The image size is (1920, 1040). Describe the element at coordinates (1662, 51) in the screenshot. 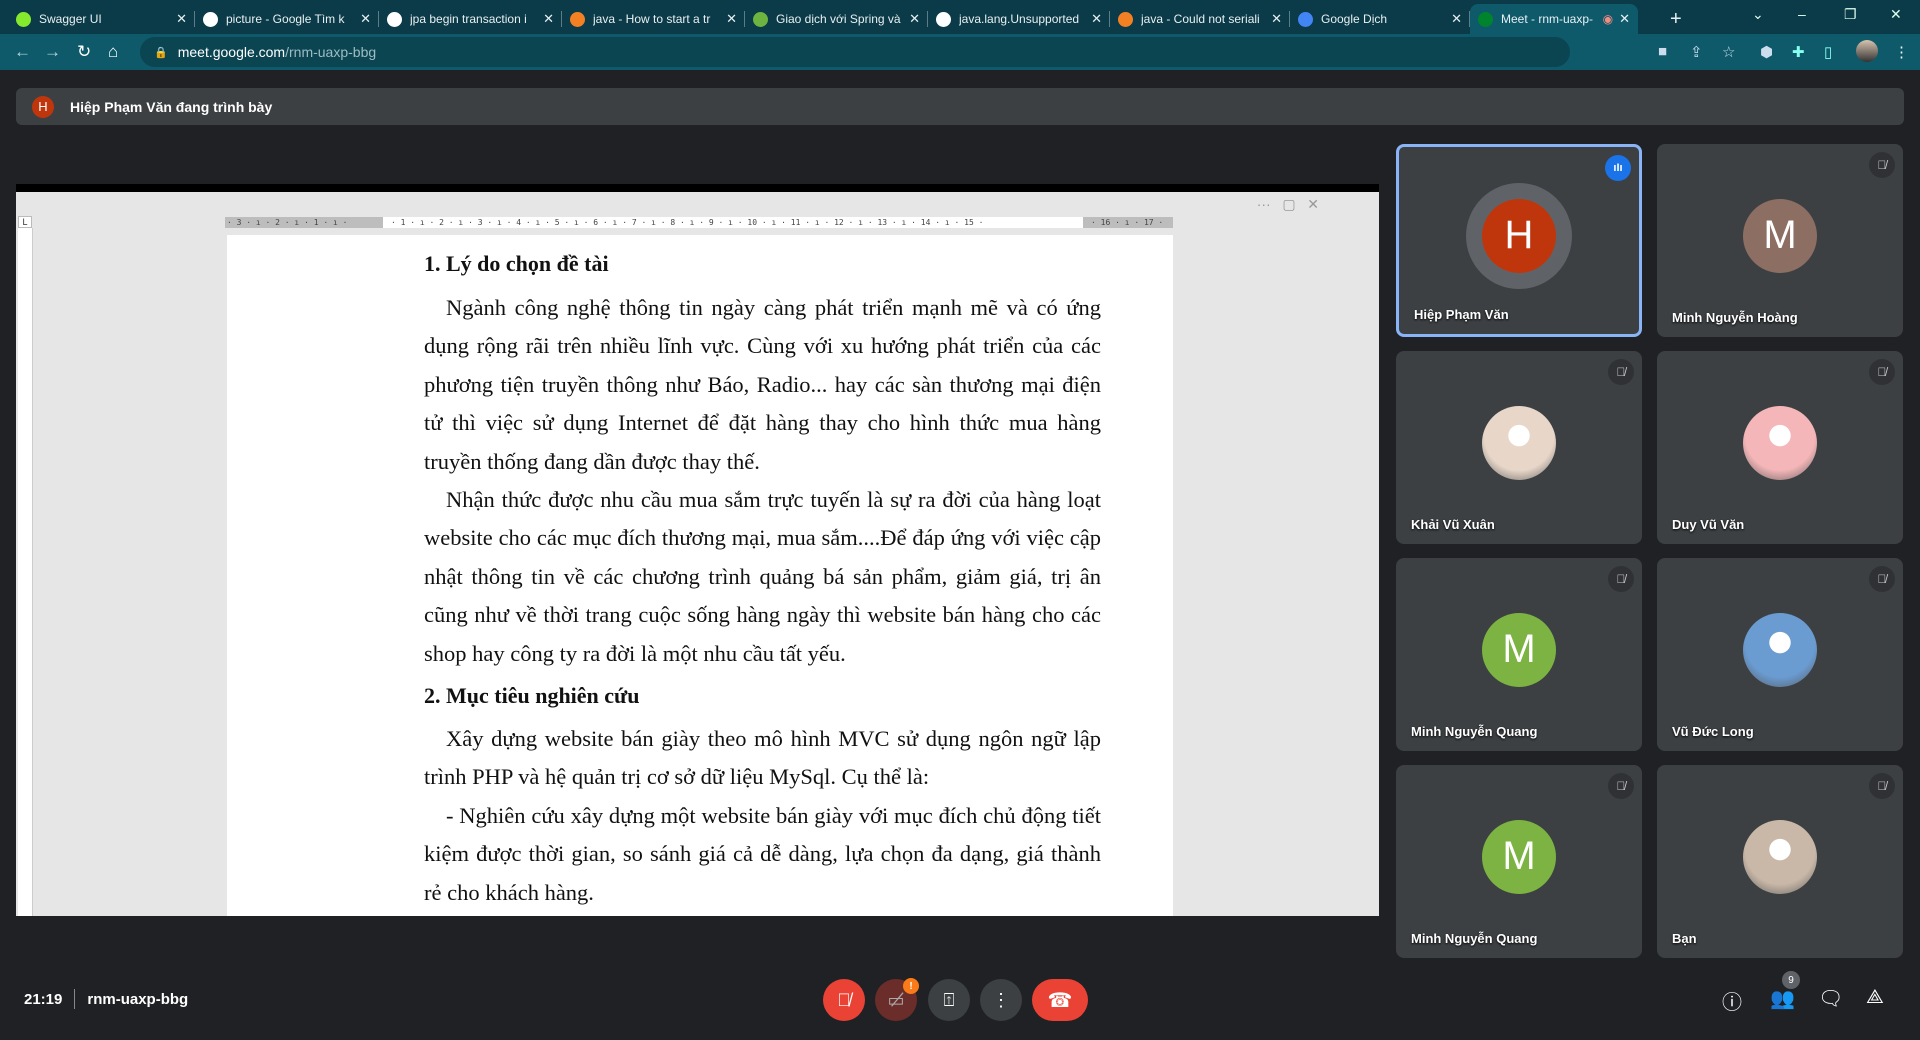

I see `camera-in-use-icon: ■` at that location.